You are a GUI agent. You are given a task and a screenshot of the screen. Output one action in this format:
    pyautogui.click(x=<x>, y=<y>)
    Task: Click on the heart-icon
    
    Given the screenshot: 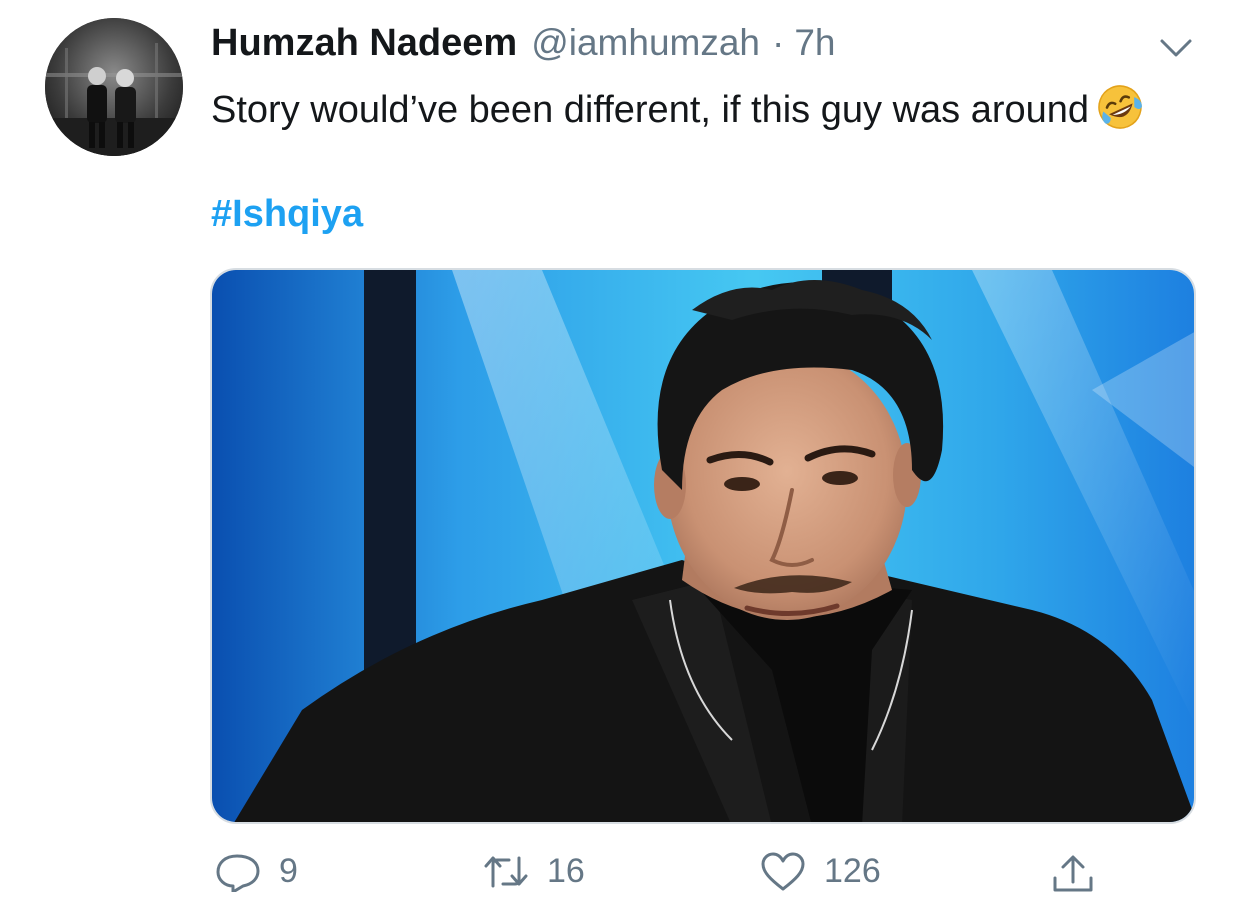 What is the action you would take?
    pyautogui.click(x=783, y=872)
    